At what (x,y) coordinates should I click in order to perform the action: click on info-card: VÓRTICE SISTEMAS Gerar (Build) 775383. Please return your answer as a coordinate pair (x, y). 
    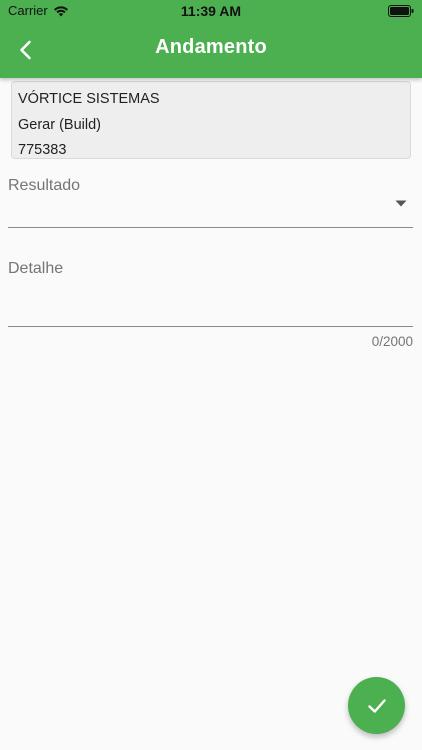
    Looking at the image, I should click on (211, 120).